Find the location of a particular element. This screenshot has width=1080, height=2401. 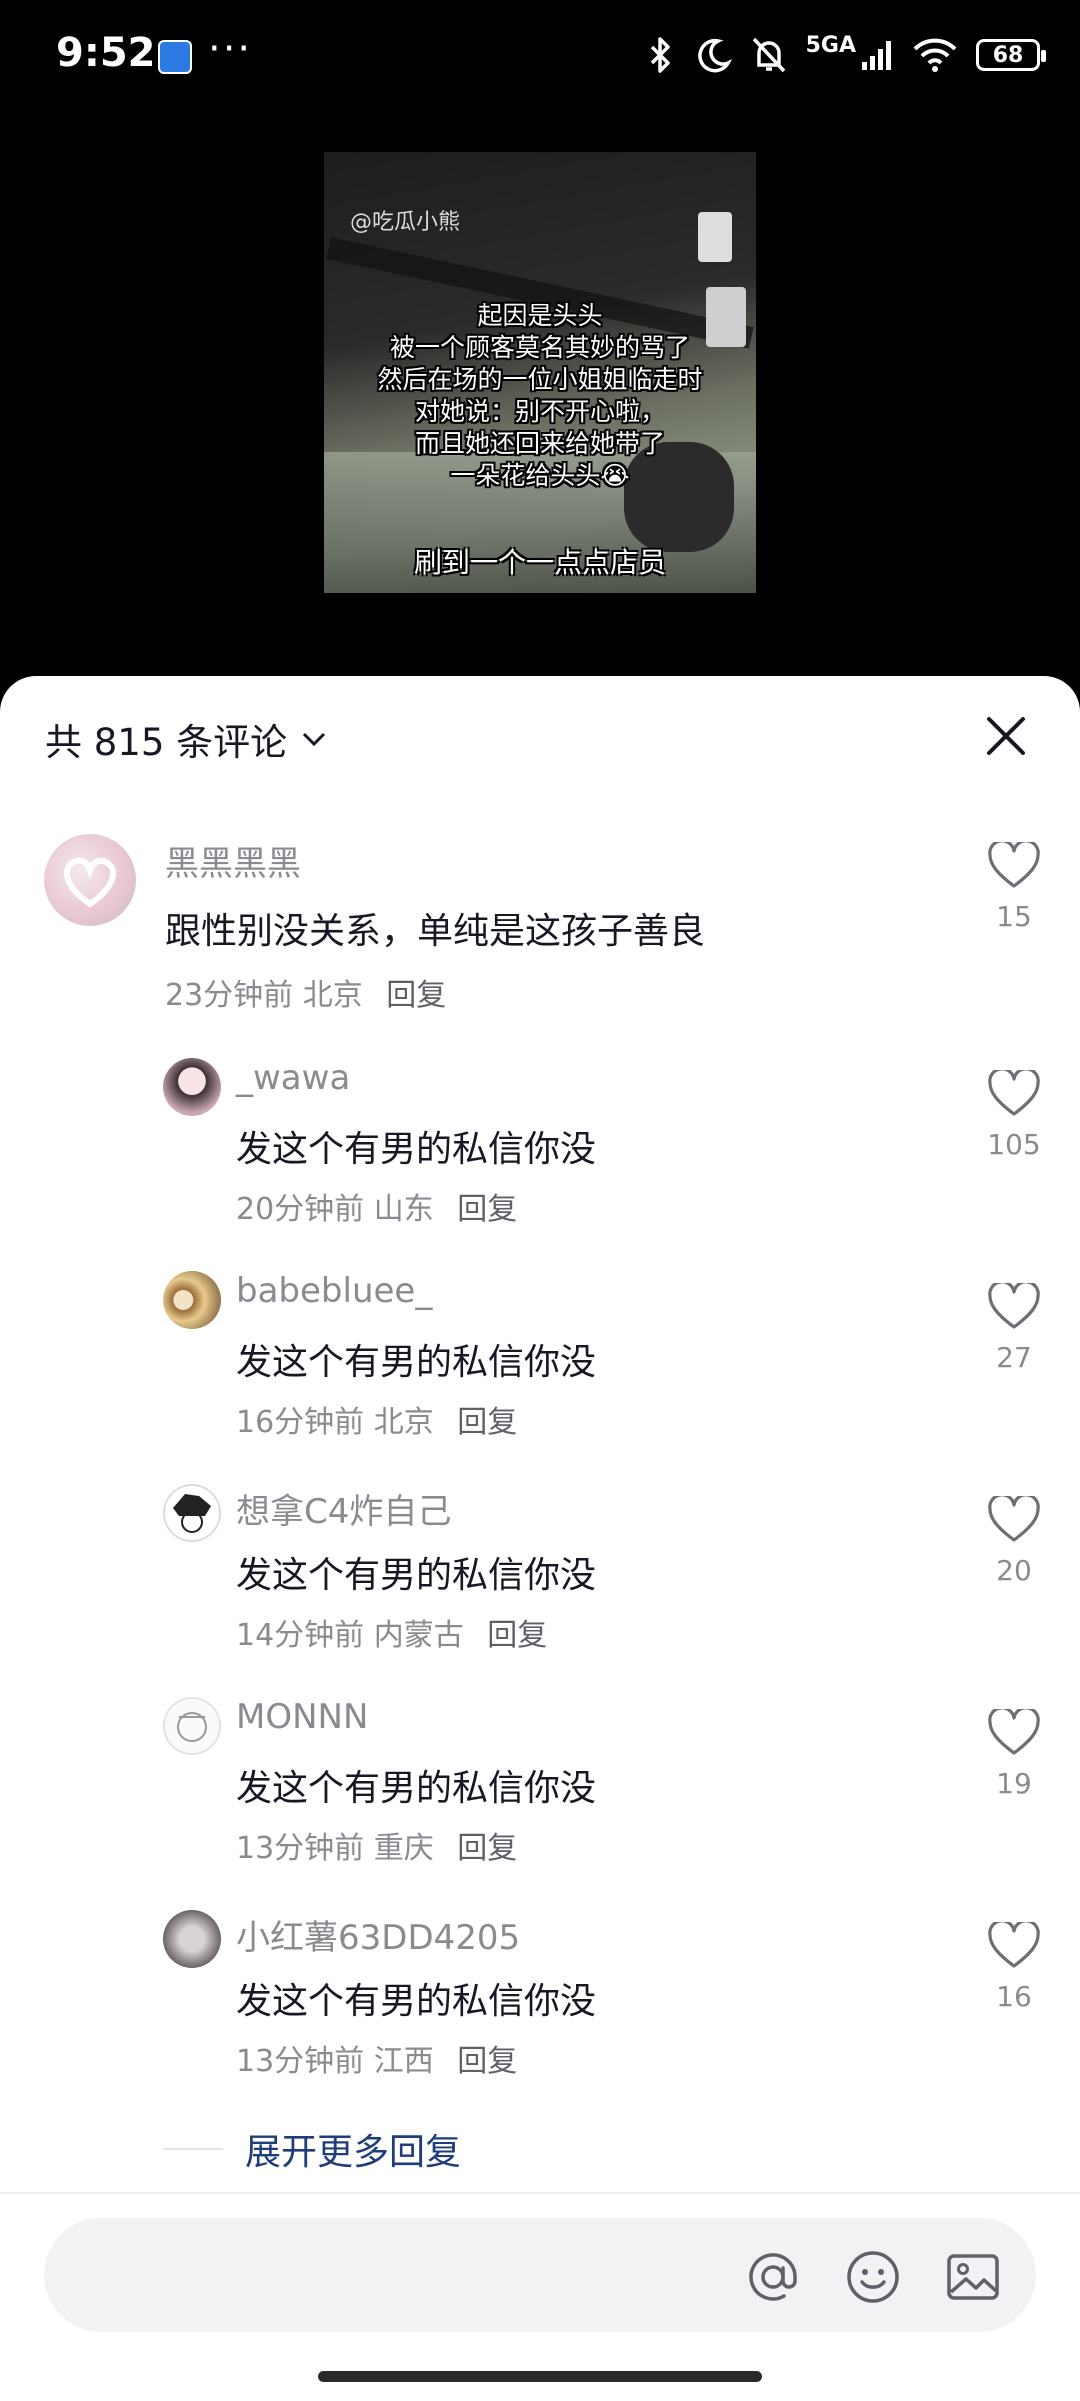

comment-time: 16分钟前 is located at coordinates (300, 1422).